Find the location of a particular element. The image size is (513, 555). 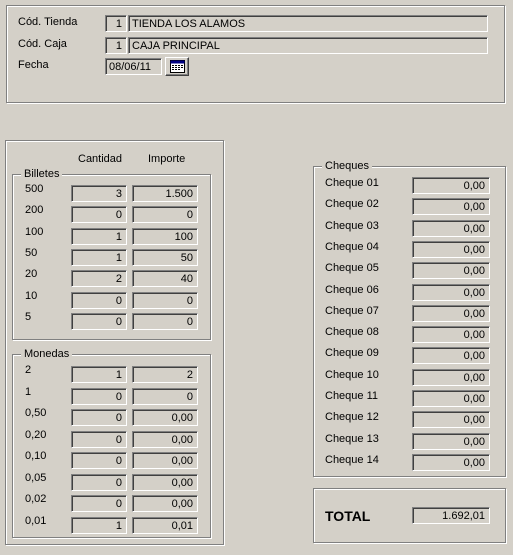

billetes-denom-label: 500 is located at coordinates (34, 189).